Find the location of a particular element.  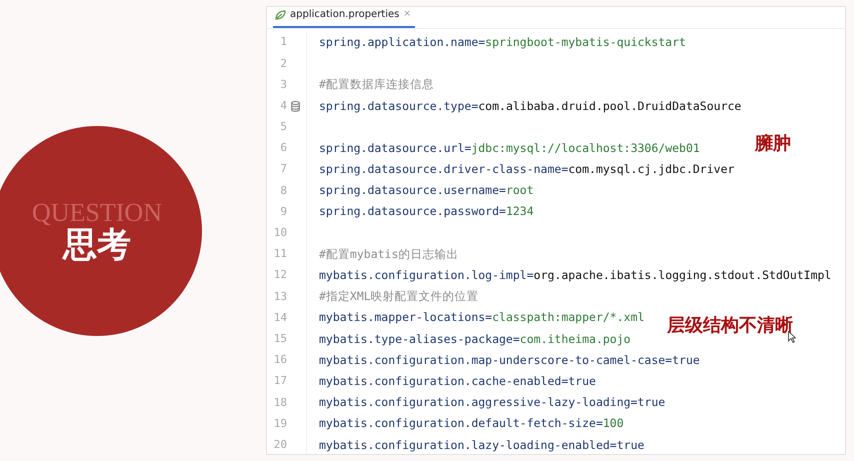

code-line: mybatis.configuration.aggressive-lazy-loading=true is located at coordinates (492, 403).